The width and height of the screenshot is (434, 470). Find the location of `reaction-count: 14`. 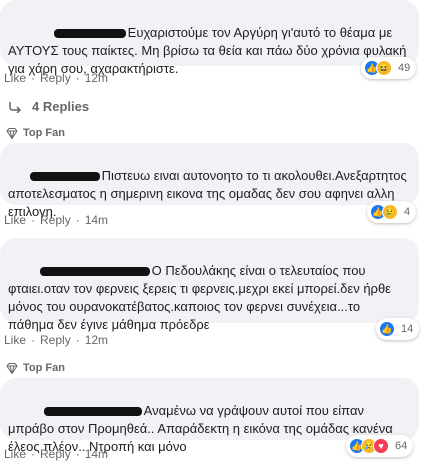

reaction-count: 14 is located at coordinates (407, 329).